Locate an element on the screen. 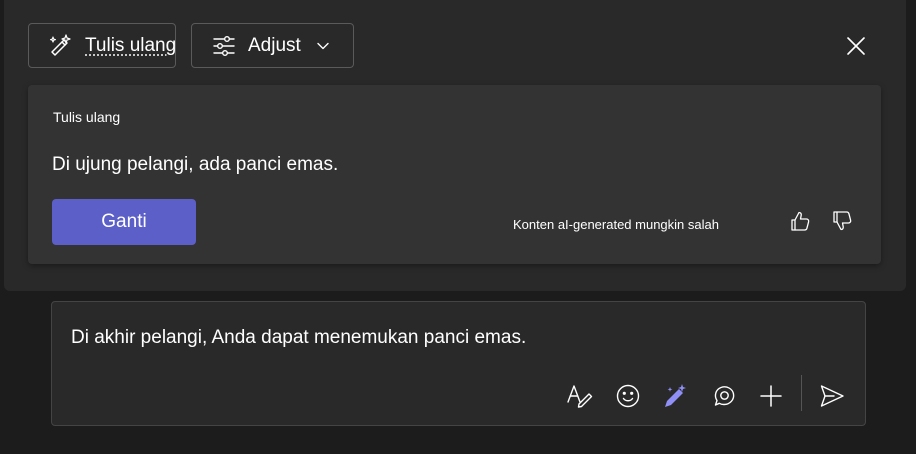 This screenshot has height=454, width=916. copilot-pen-icon is located at coordinates (675, 396).